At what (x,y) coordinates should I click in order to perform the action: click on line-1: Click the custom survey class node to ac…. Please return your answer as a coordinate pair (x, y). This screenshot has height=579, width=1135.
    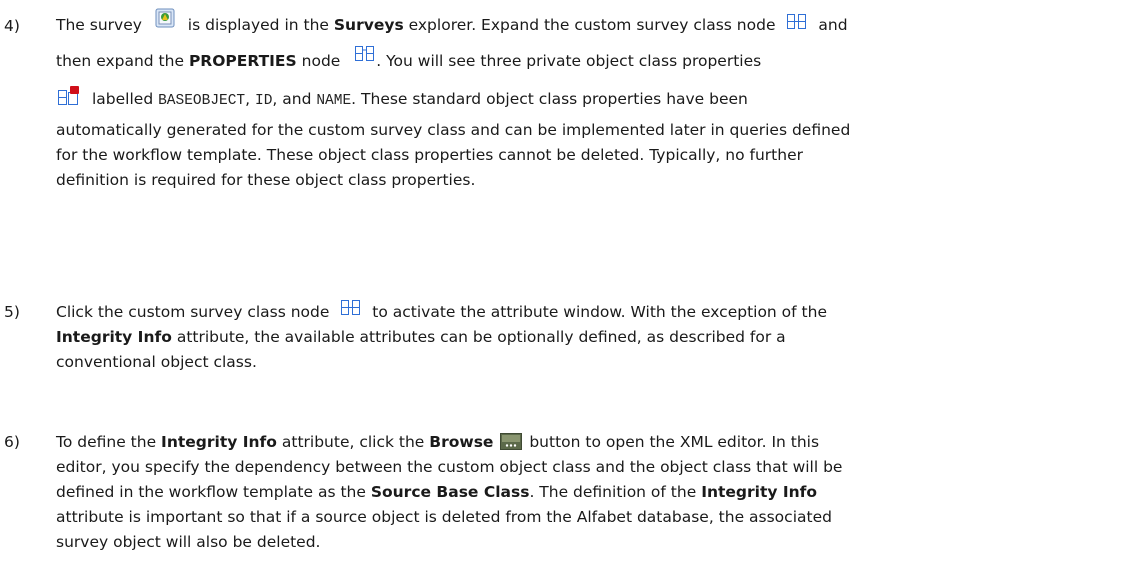
    Looking at the image, I should click on (593, 312).